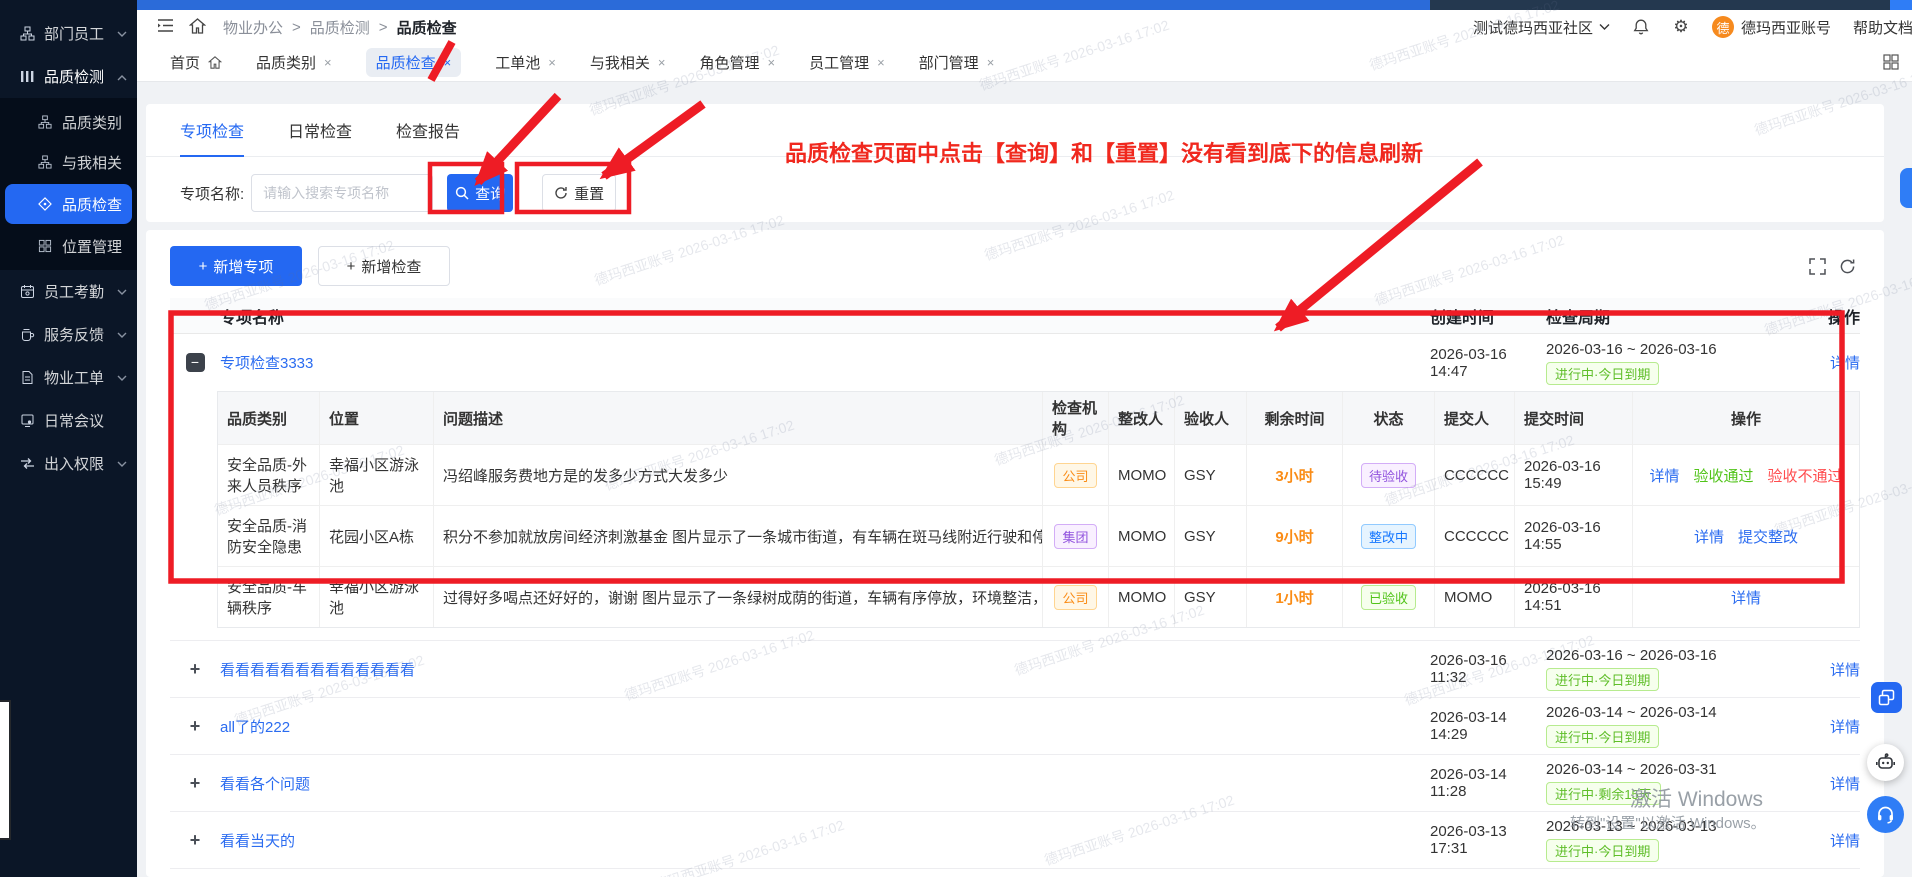 The width and height of the screenshot is (1912, 877). Describe the element at coordinates (68, 122) in the screenshot. I see `sidebar-item-quality-category: 品质类别` at that location.